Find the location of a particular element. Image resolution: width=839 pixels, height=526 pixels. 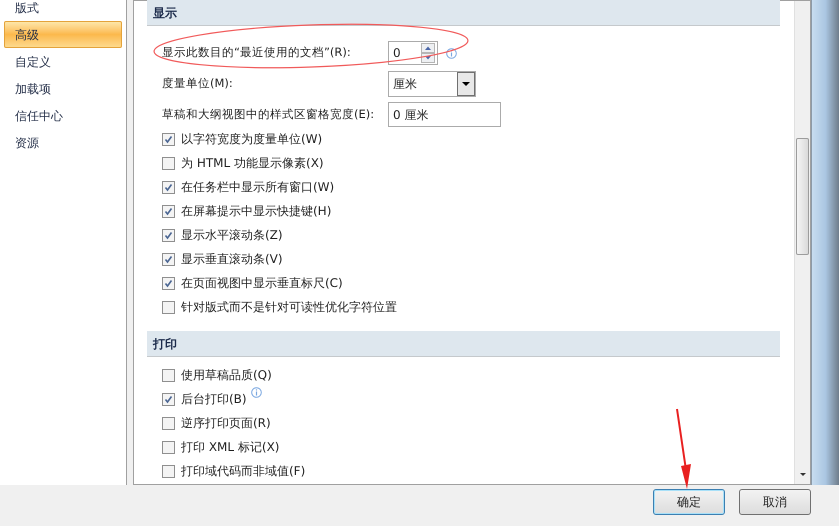

option-label: 在任务栏中显示所有窗口(W) is located at coordinates (257, 187).